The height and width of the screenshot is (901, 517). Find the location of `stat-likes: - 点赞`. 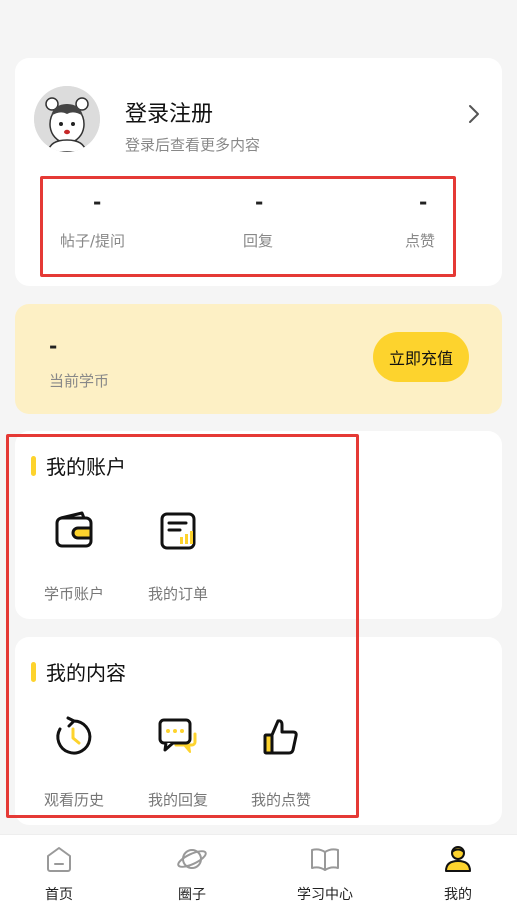

stat-likes: - 点赞 is located at coordinates (461, 220).